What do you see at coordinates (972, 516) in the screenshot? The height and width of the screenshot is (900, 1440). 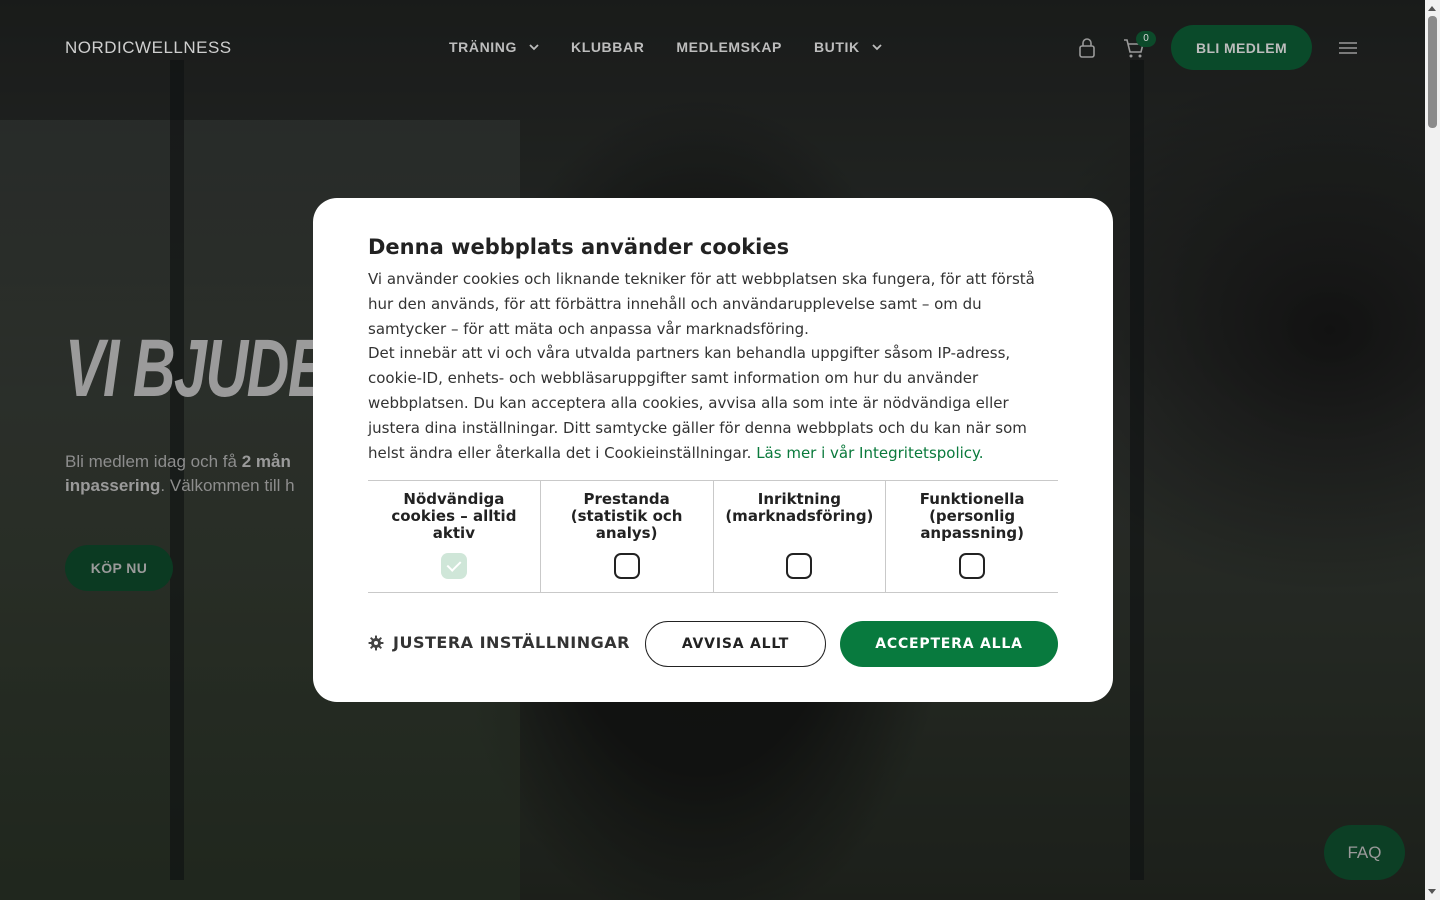 I see `category-label: Funktionella (personlig anpassning)` at bounding box center [972, 516].